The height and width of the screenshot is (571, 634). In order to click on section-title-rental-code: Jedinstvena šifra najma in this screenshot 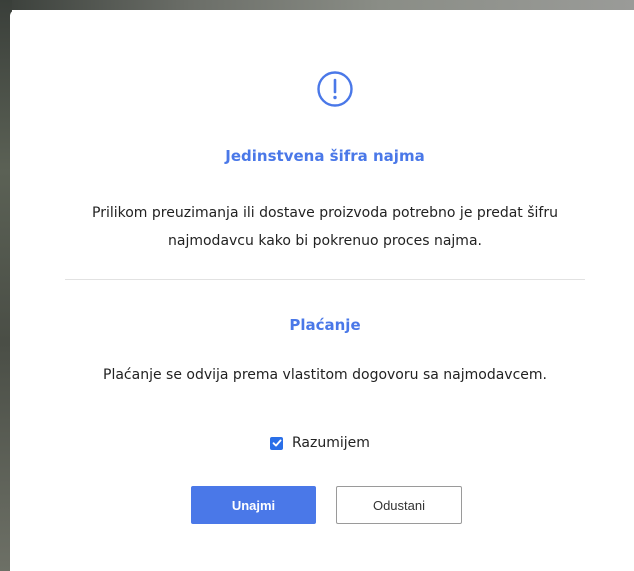, I will do `click(325, 156)`.